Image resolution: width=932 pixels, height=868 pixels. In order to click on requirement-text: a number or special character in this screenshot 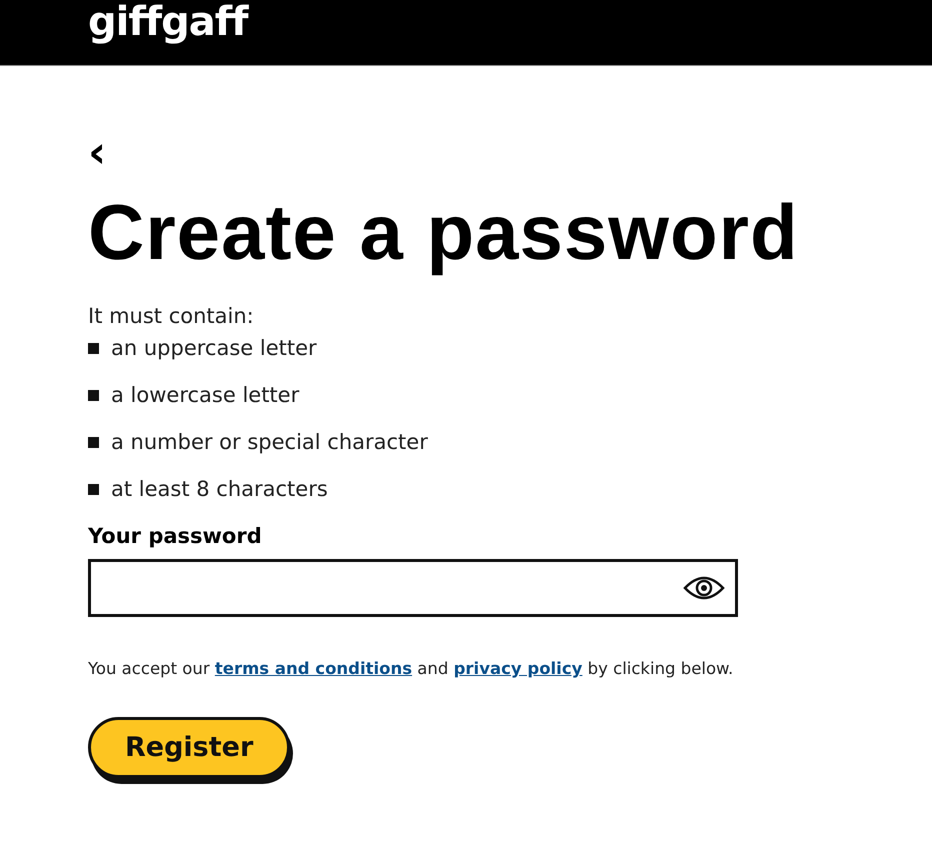, I will do `click(269, 442)`.